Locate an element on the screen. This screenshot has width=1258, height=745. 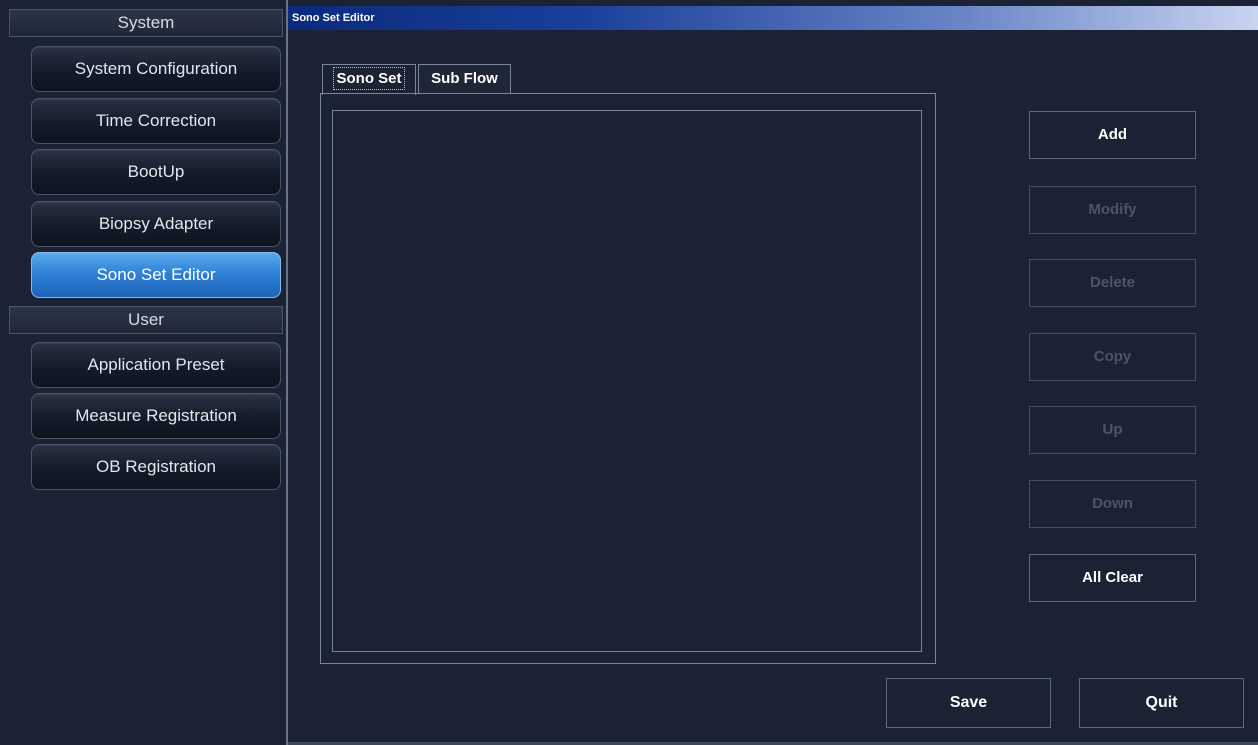
tab-sono-set-label: Sono Set is located at coordinates (369, 78).